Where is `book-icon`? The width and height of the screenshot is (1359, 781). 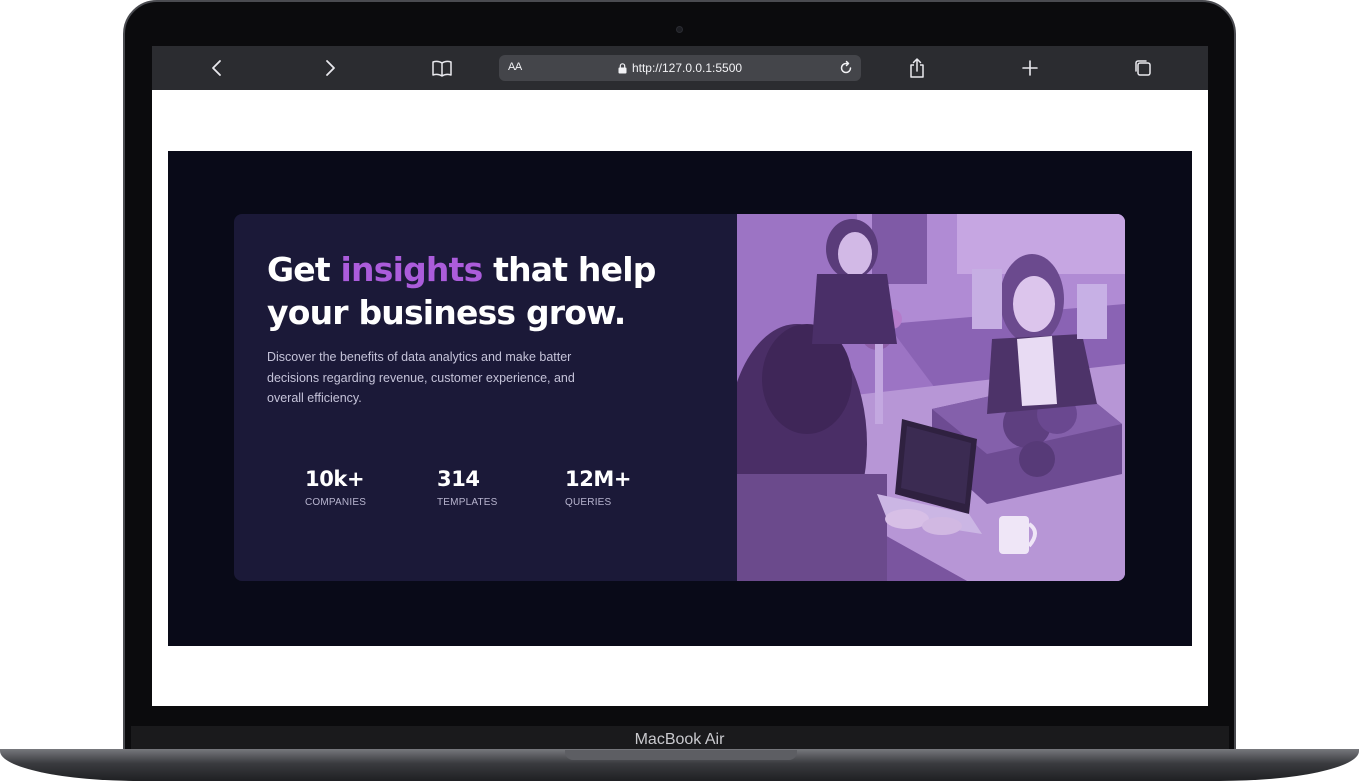
book-icon is located at coordinates (442, 68).